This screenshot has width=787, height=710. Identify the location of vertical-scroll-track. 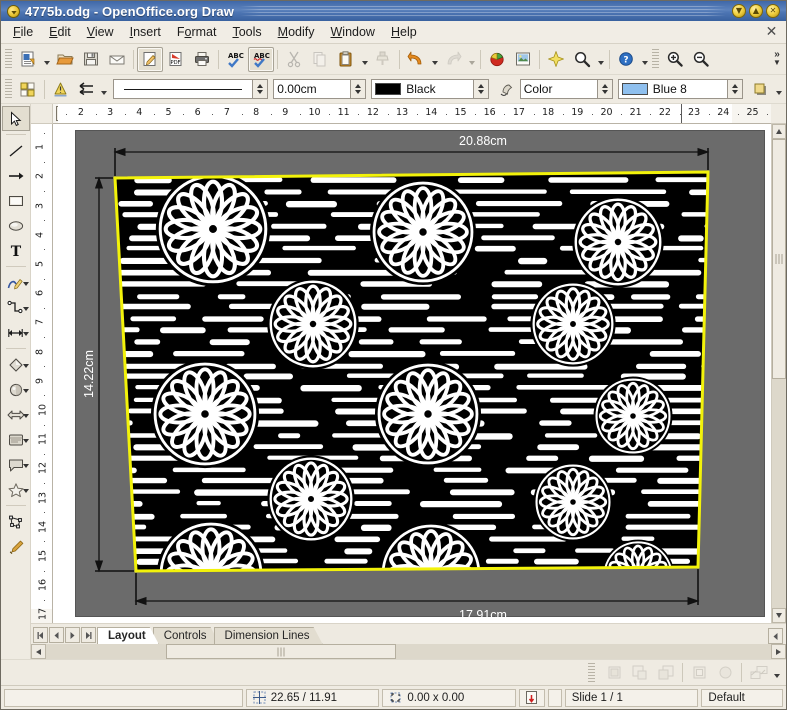
(779, 373).